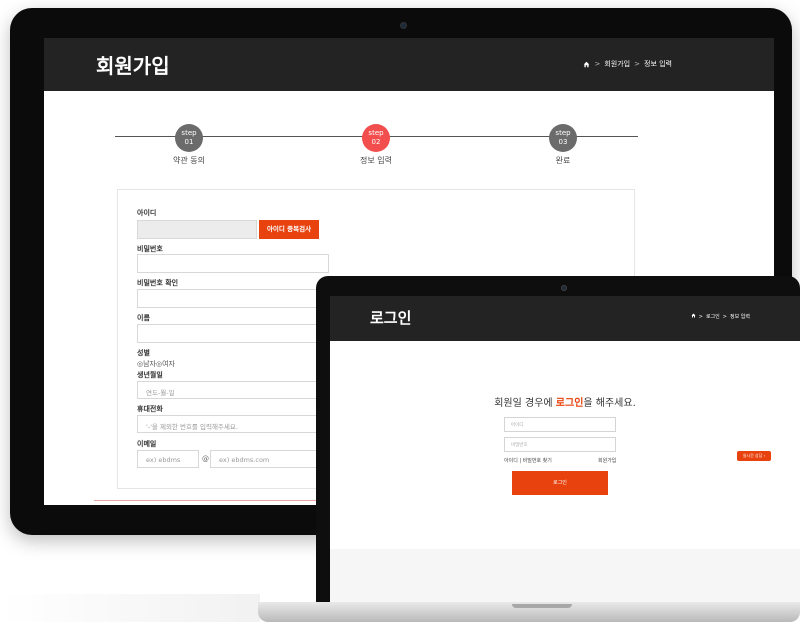 The width and height of the screenshot is (800, 622). I want to click on login-footer, so click(565, 576).